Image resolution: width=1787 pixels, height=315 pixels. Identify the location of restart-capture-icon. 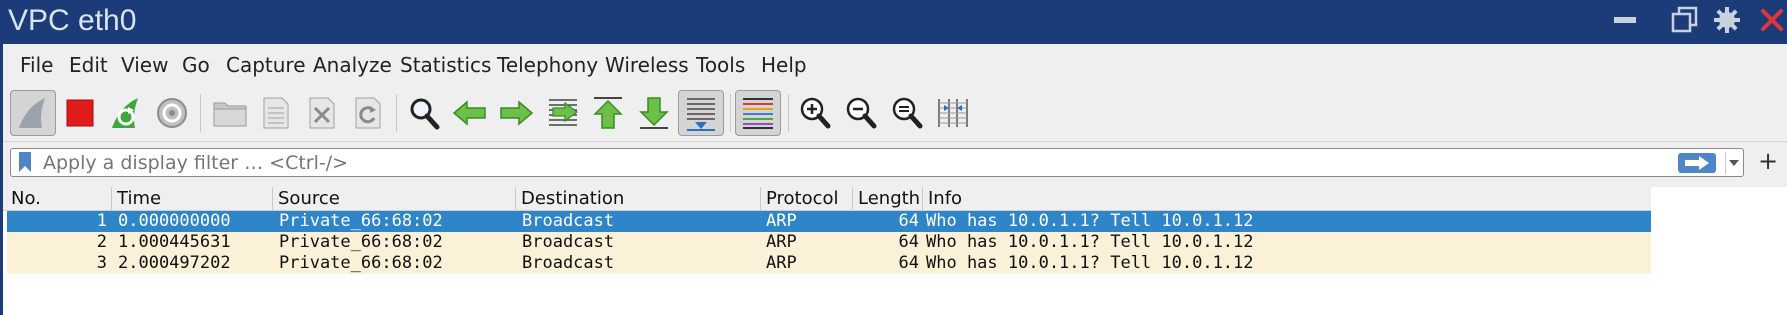
(125, 113).